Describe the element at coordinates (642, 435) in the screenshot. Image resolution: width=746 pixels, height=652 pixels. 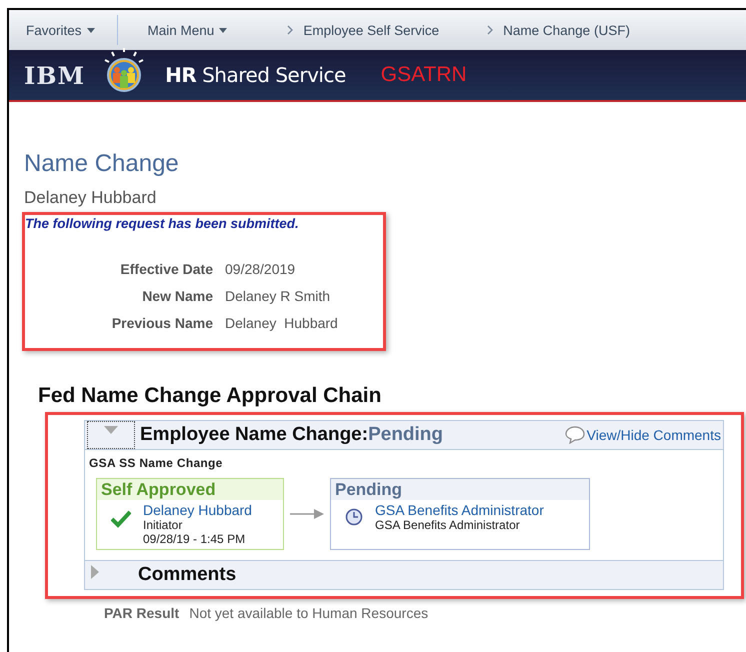
I see `view-comments-link: View/Hide Comments` at that location.